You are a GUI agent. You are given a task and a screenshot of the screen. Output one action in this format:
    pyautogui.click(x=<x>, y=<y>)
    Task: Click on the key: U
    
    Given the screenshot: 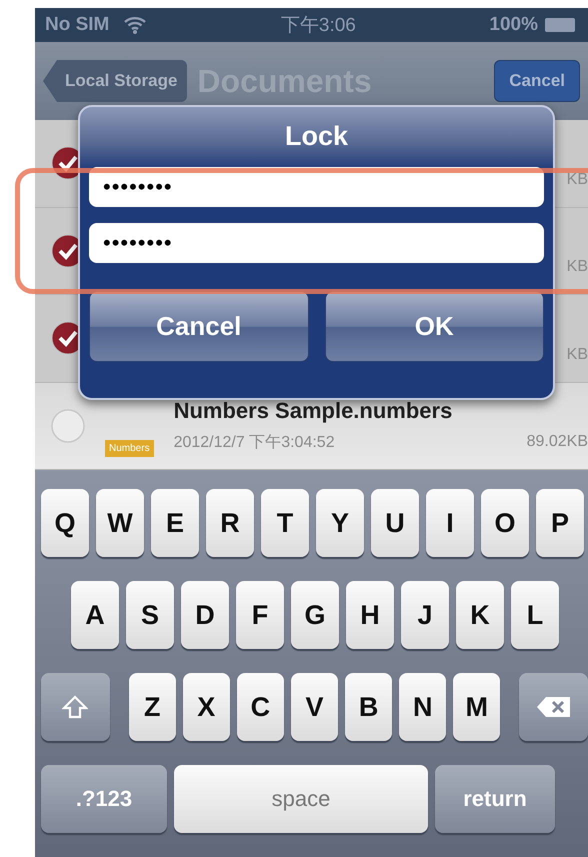 What is the action you would take?
    pyautogui.click(x=395, y=523)
    